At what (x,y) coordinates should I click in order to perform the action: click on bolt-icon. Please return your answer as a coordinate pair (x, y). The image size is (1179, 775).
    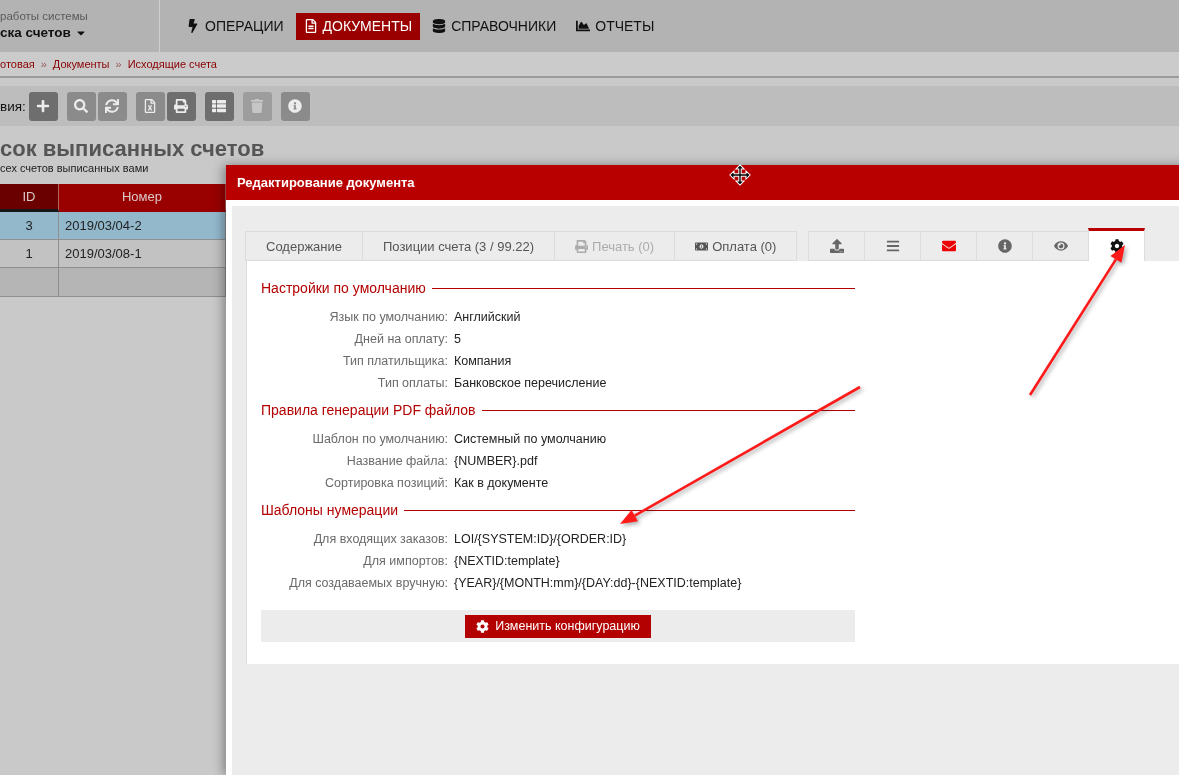
    Looking at the image, I should click on (193, 26).